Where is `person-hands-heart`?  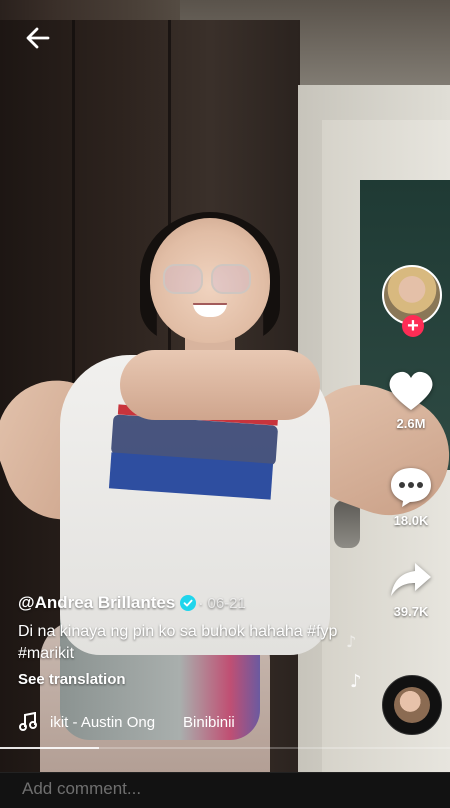 person-hands-heart is located at coordinates (220, 385).